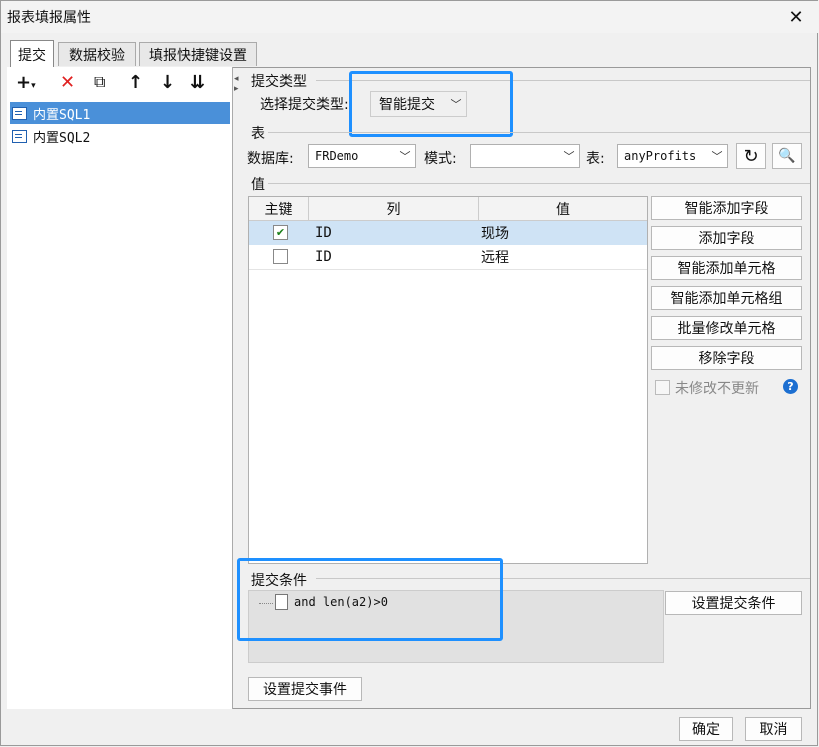 The width and height of the screenshot is (819, 747). I want to click on tab-submit-label: 提交, so click(32, 55).